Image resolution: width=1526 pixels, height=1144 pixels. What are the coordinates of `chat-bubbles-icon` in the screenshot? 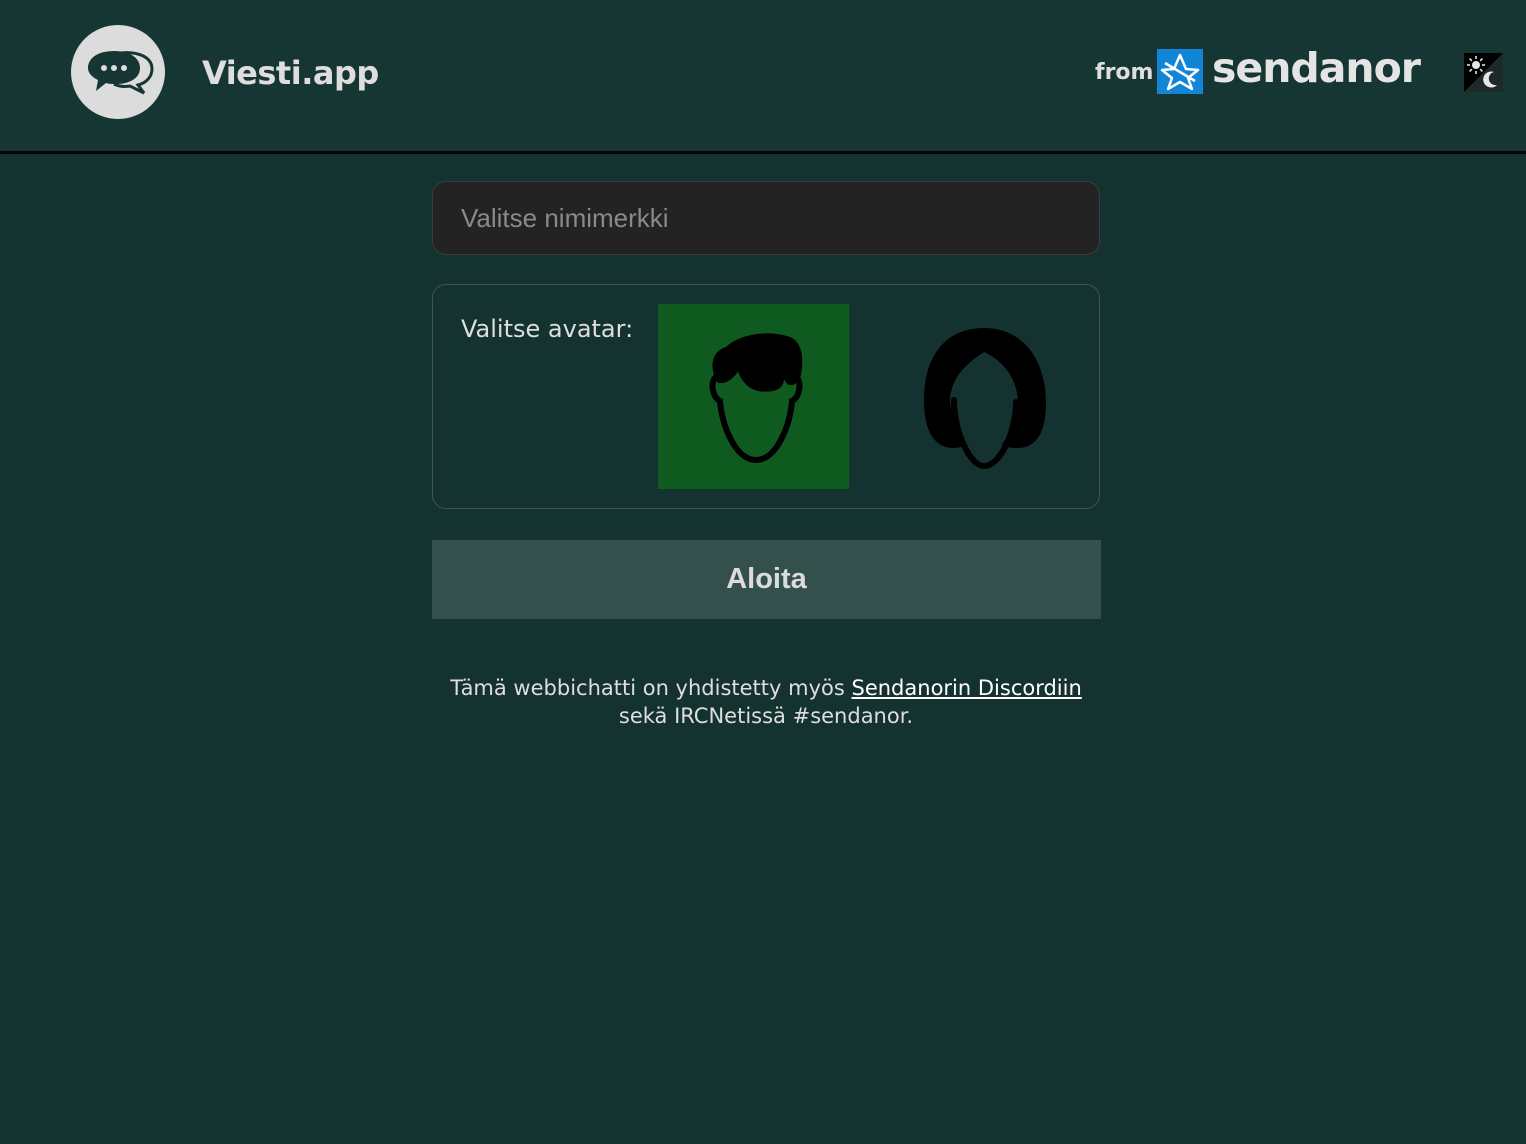 It's located at (121, 73).